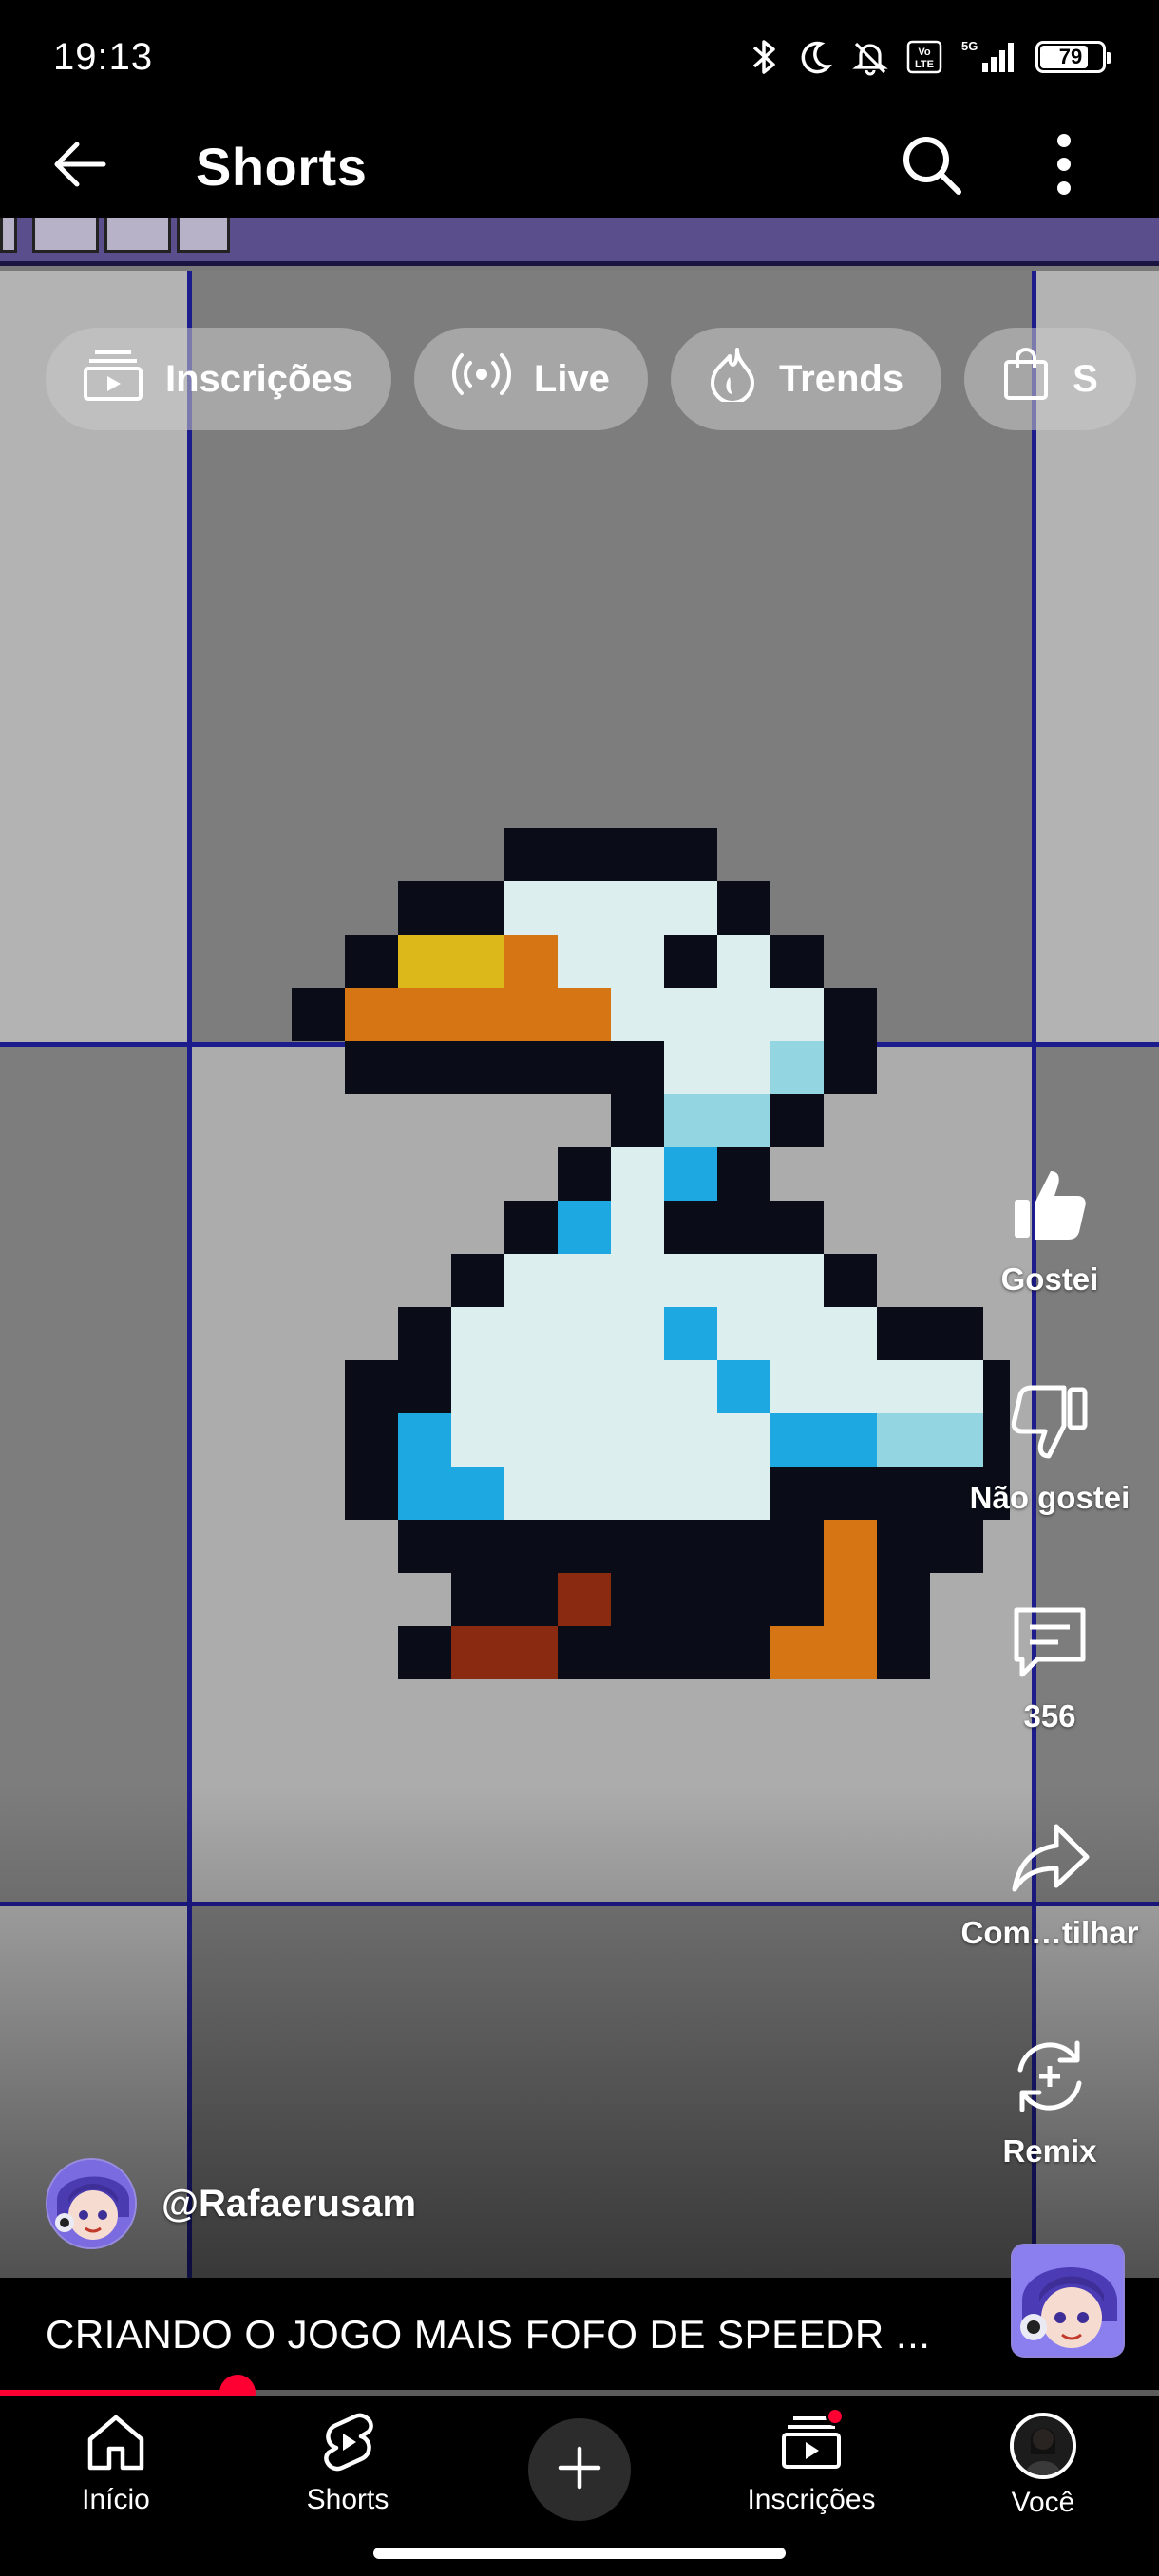 The width and height of the screenshot is (1159, 2576). I want to click on nav-create, so click(579, 2467).